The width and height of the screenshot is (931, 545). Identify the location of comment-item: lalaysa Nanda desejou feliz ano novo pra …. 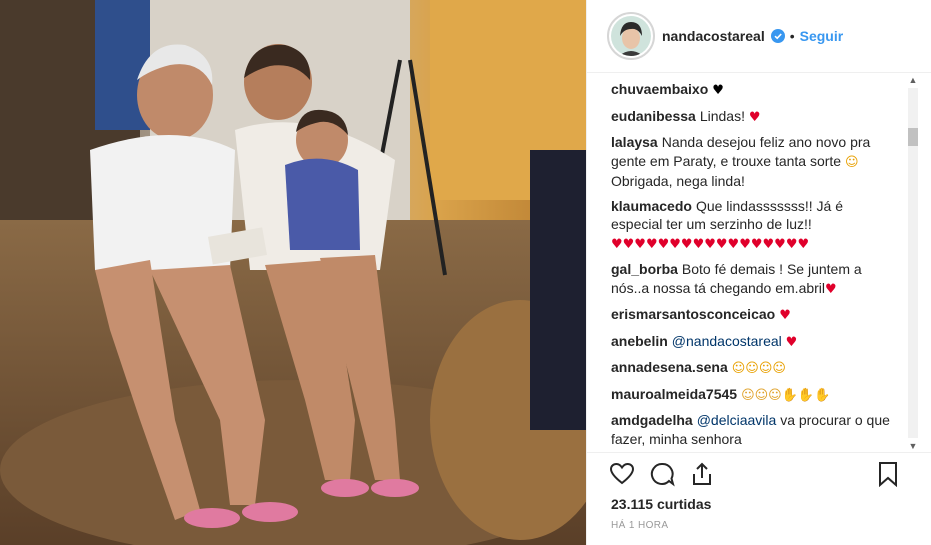
(753, 162).